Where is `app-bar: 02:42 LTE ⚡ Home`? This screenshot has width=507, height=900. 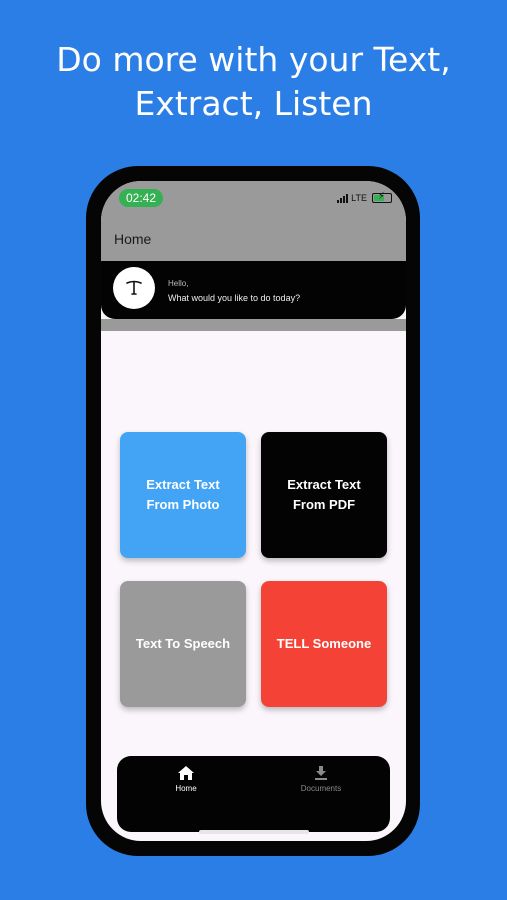 app-bar: 02:42 LTE ⚡ Home is located at coordinates (253, 221).